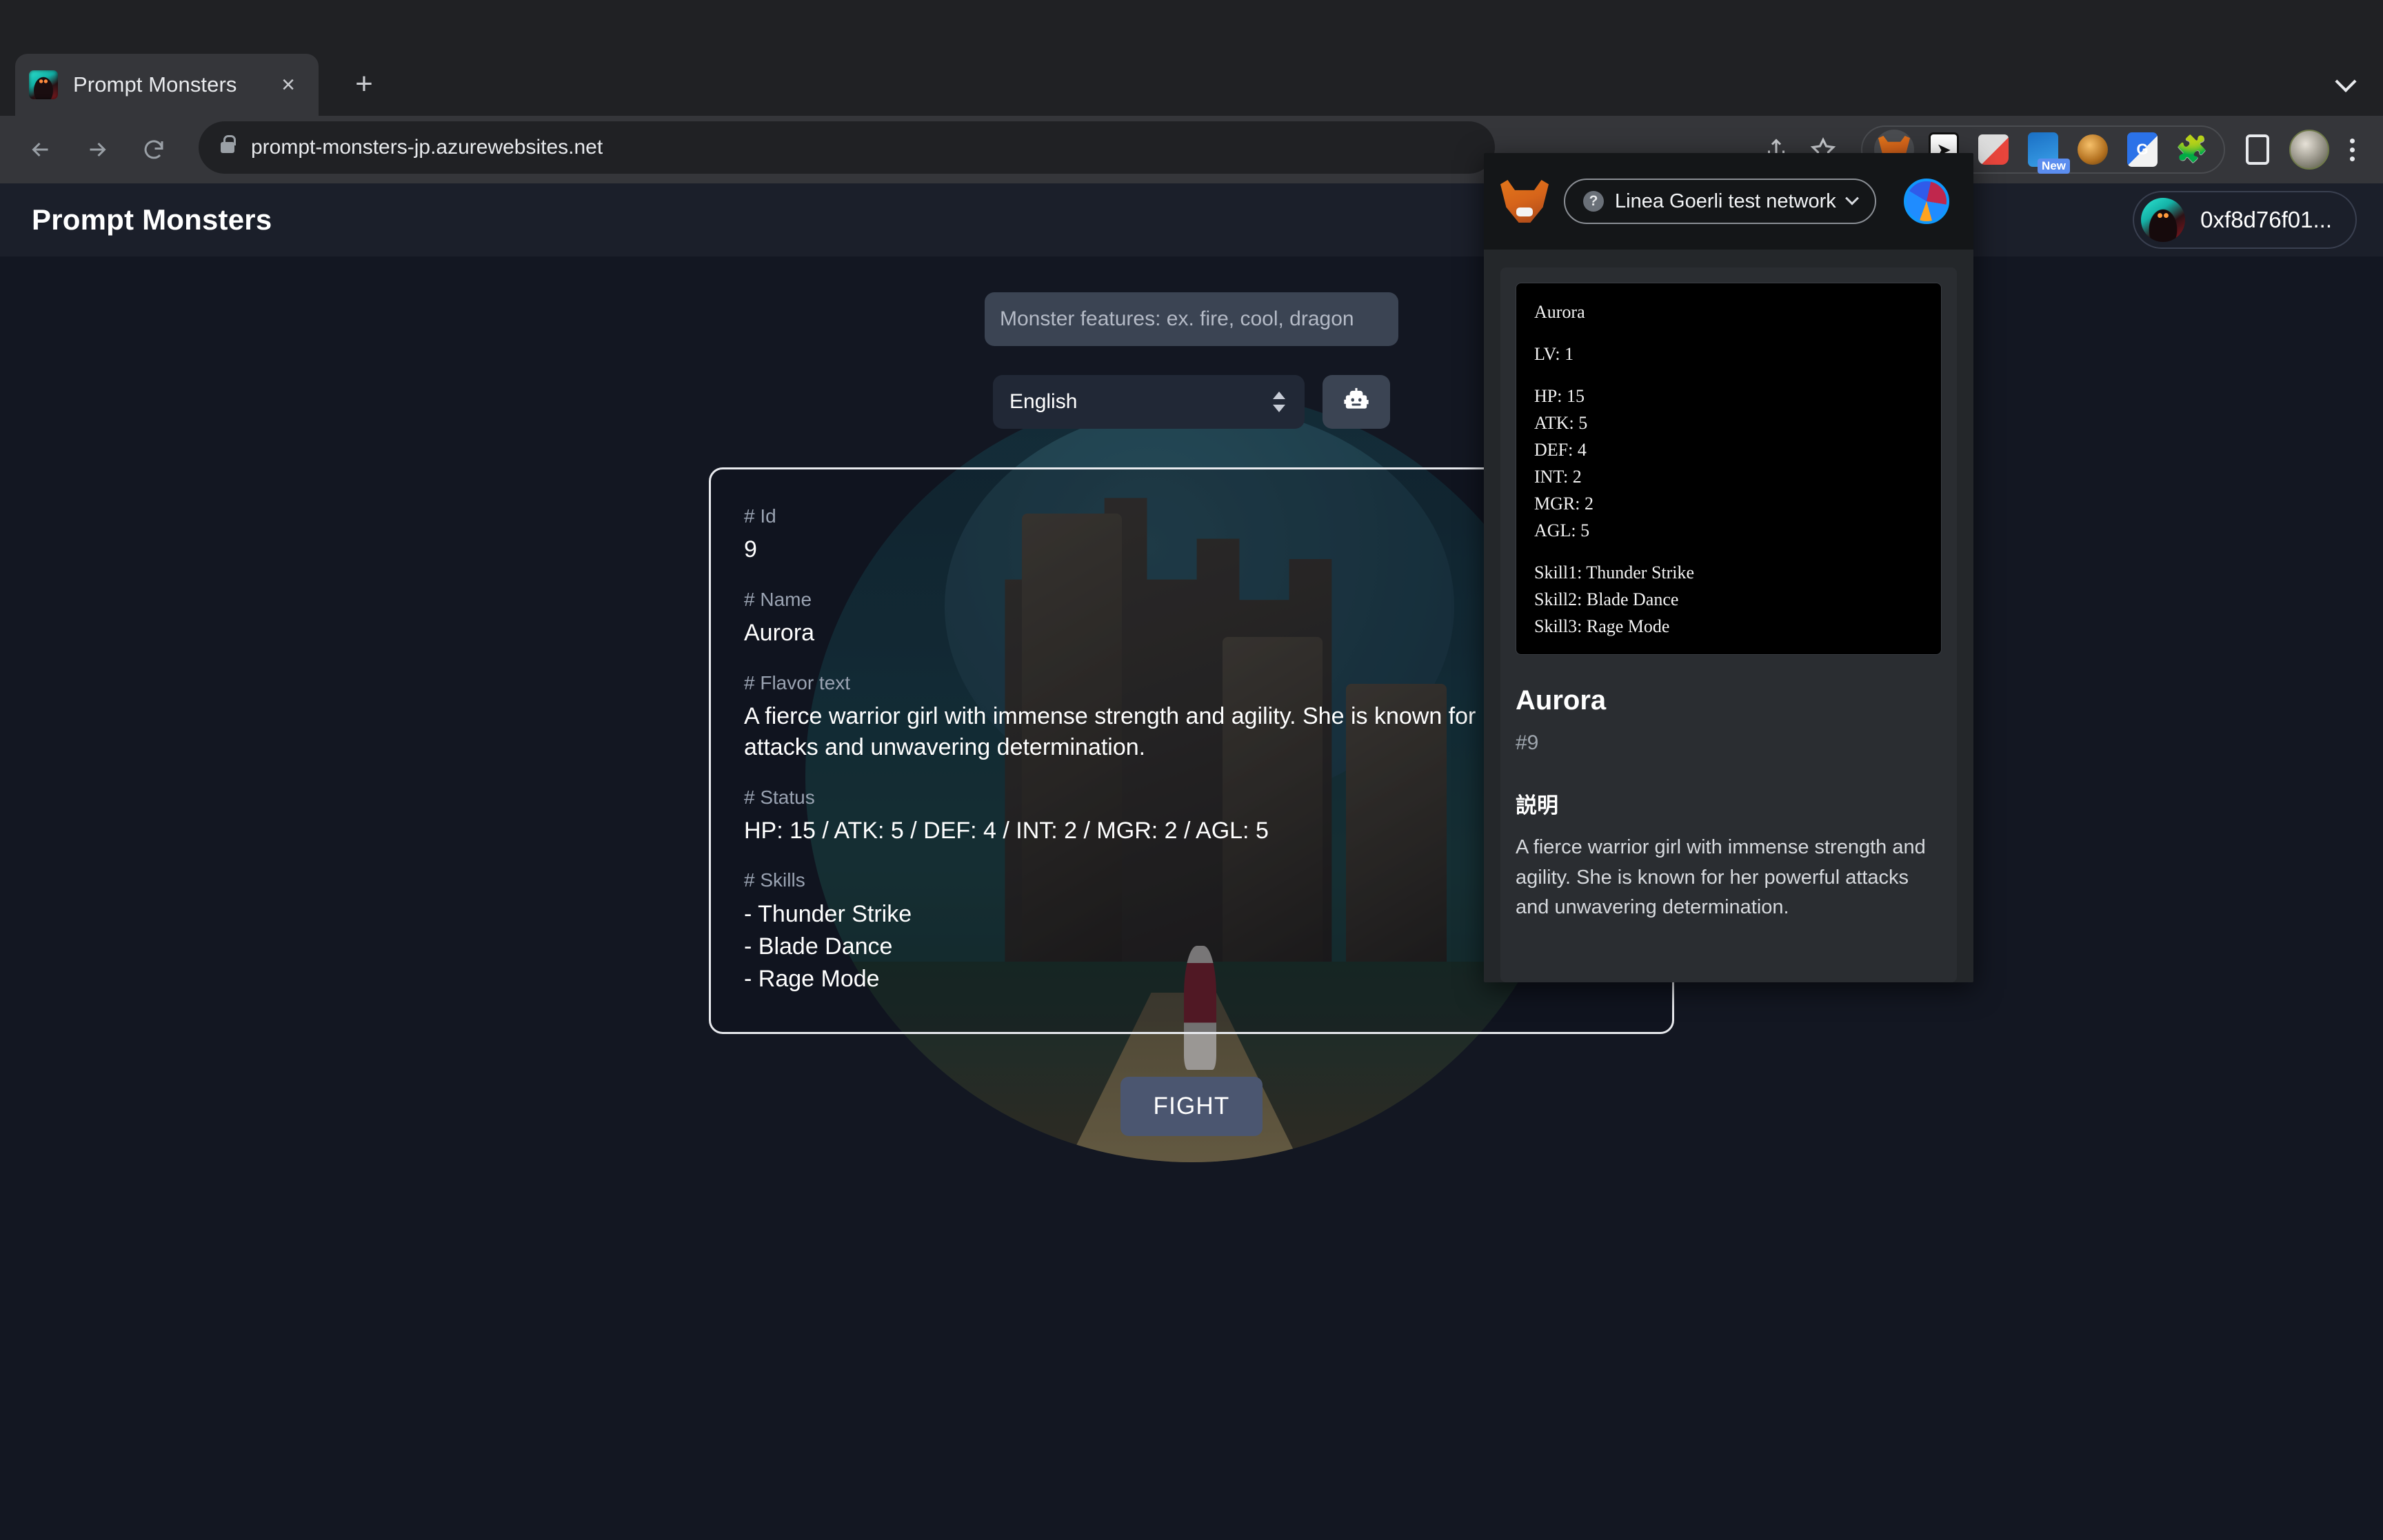 Image resolution: width=2383 pixels, height=1540 pixels. Describe the element at coordinates (847, 148) in the screenshot. I see `address-bar: prompt-monsters-jp.azurewebsites.net` at that location.